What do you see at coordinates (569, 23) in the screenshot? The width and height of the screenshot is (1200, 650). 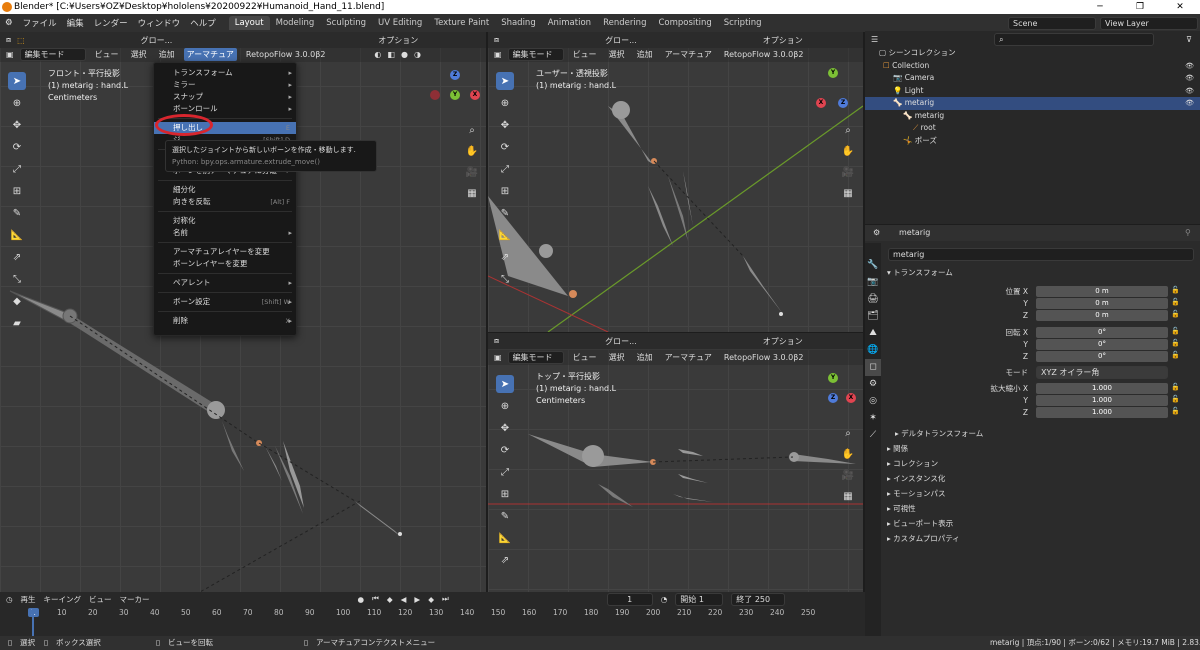 I see `tab-animation: Animation` at bounding box center [569, 23].